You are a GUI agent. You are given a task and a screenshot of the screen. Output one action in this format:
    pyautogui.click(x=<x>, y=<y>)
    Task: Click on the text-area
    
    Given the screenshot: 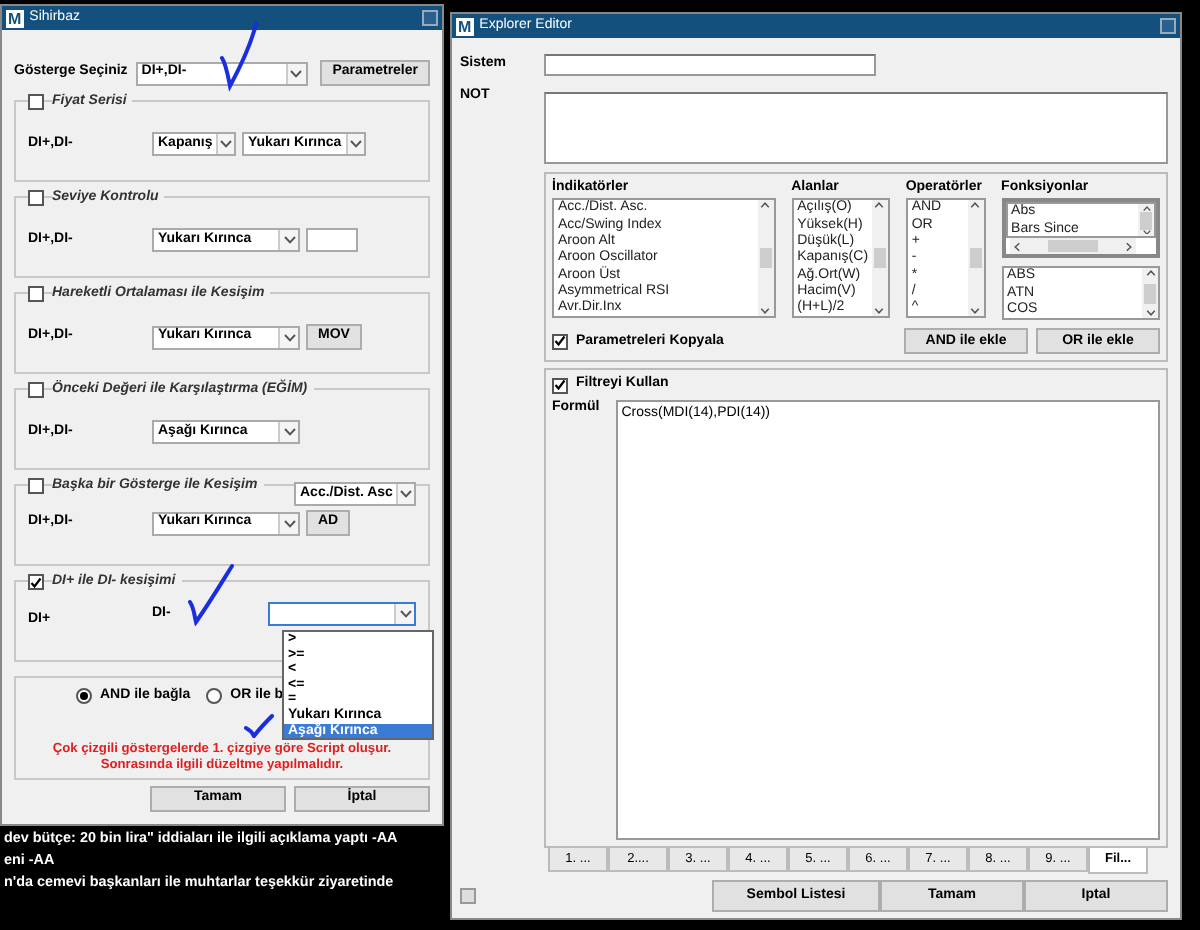 What is the action you would take?
    pyautogui.click(x=856, y=128)
    